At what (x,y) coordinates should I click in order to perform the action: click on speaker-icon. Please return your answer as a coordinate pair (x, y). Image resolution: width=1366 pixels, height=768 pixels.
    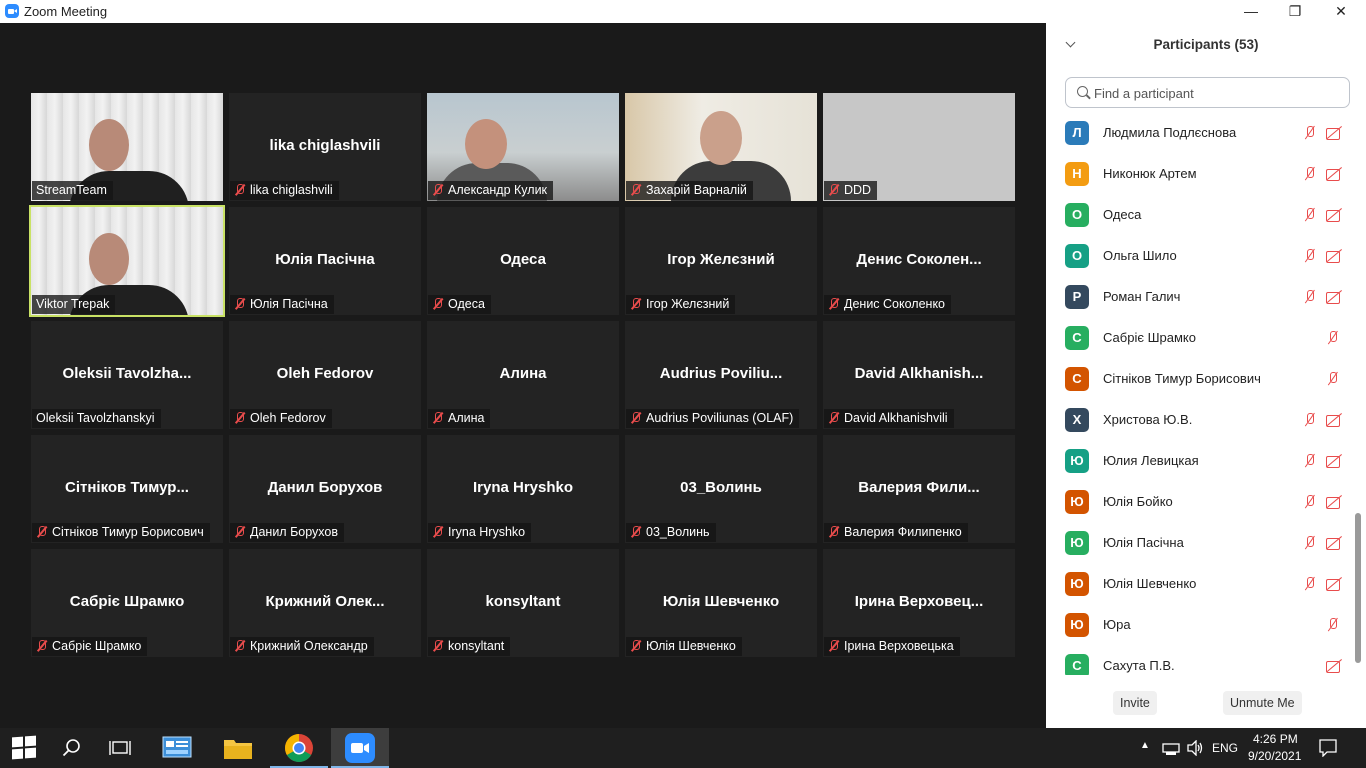
    Looking at the image, I should click on (1195, 748).